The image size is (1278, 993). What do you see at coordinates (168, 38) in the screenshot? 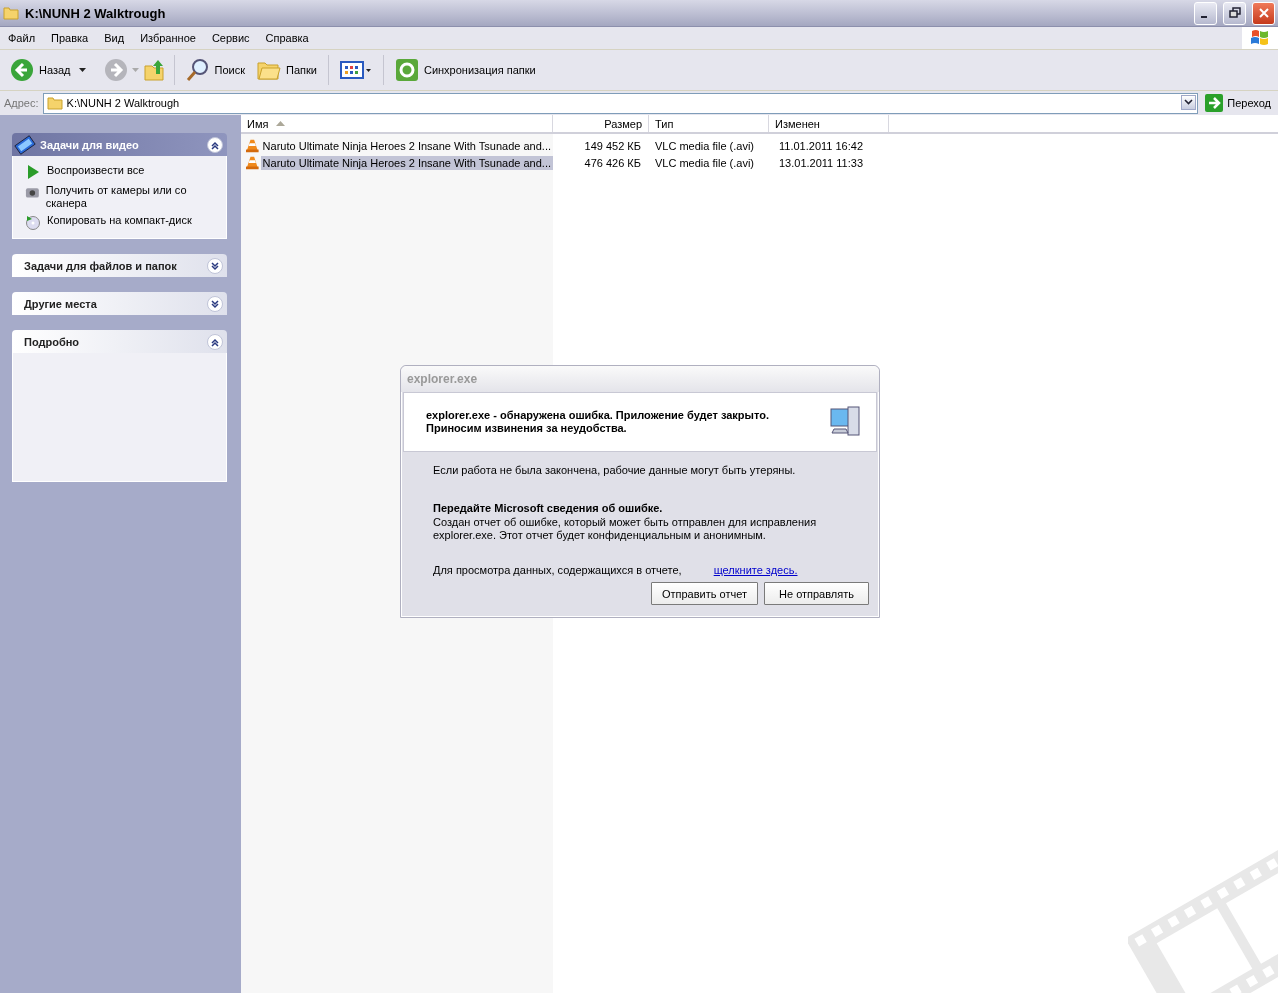
I see `menu-item: Избранное` at bounding box center [168, 38].